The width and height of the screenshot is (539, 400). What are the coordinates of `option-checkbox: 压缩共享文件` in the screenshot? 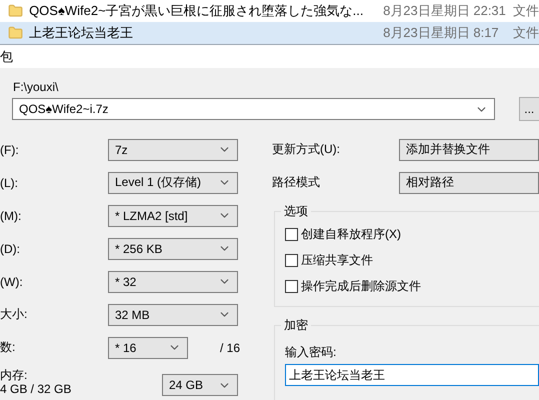 It's located at (412, 260).